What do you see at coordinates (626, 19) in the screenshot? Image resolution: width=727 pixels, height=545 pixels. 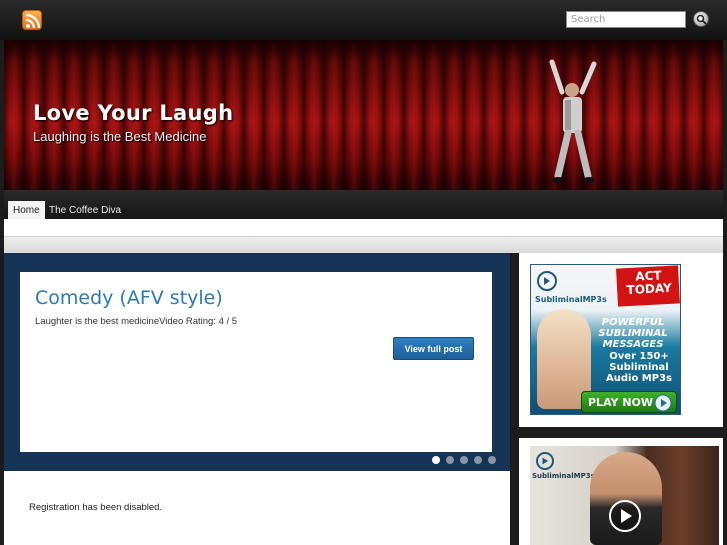 I see `search-input` at bounding box center [626, 19].